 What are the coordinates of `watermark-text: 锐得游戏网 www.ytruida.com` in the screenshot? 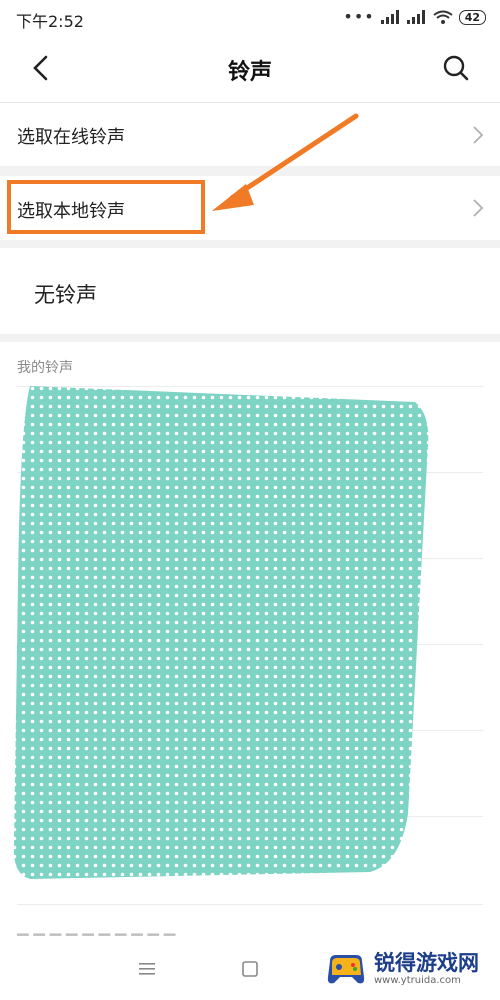 It's located at (426, 969).